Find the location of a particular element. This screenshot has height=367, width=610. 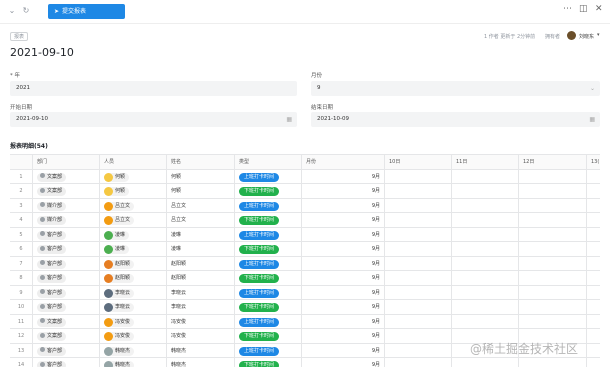

more-dots-icon: ⋯ is located at coordinates (567, 9).